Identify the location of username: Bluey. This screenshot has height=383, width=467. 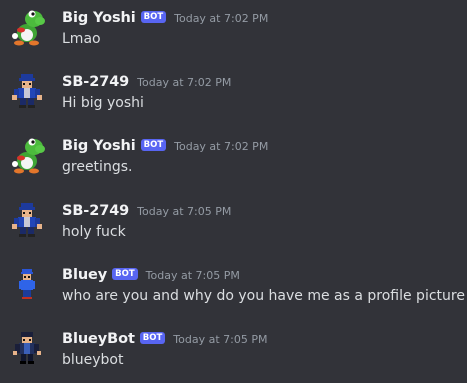
(84, 275).